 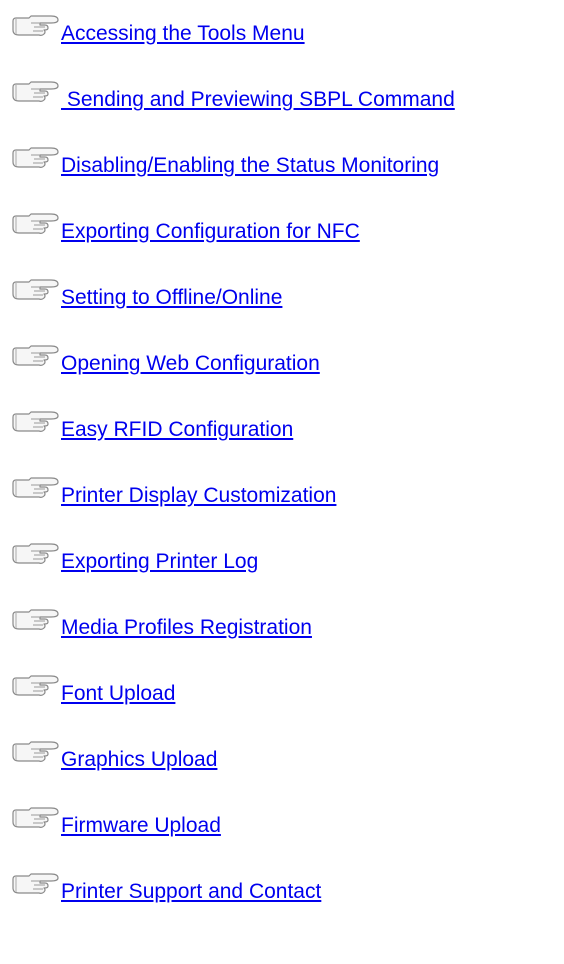 What do you see at coordinates (286, 838) in the screenshot?
I see `list-item-firmware-upload: Firmware Upload` at bounding box center [286, 838].